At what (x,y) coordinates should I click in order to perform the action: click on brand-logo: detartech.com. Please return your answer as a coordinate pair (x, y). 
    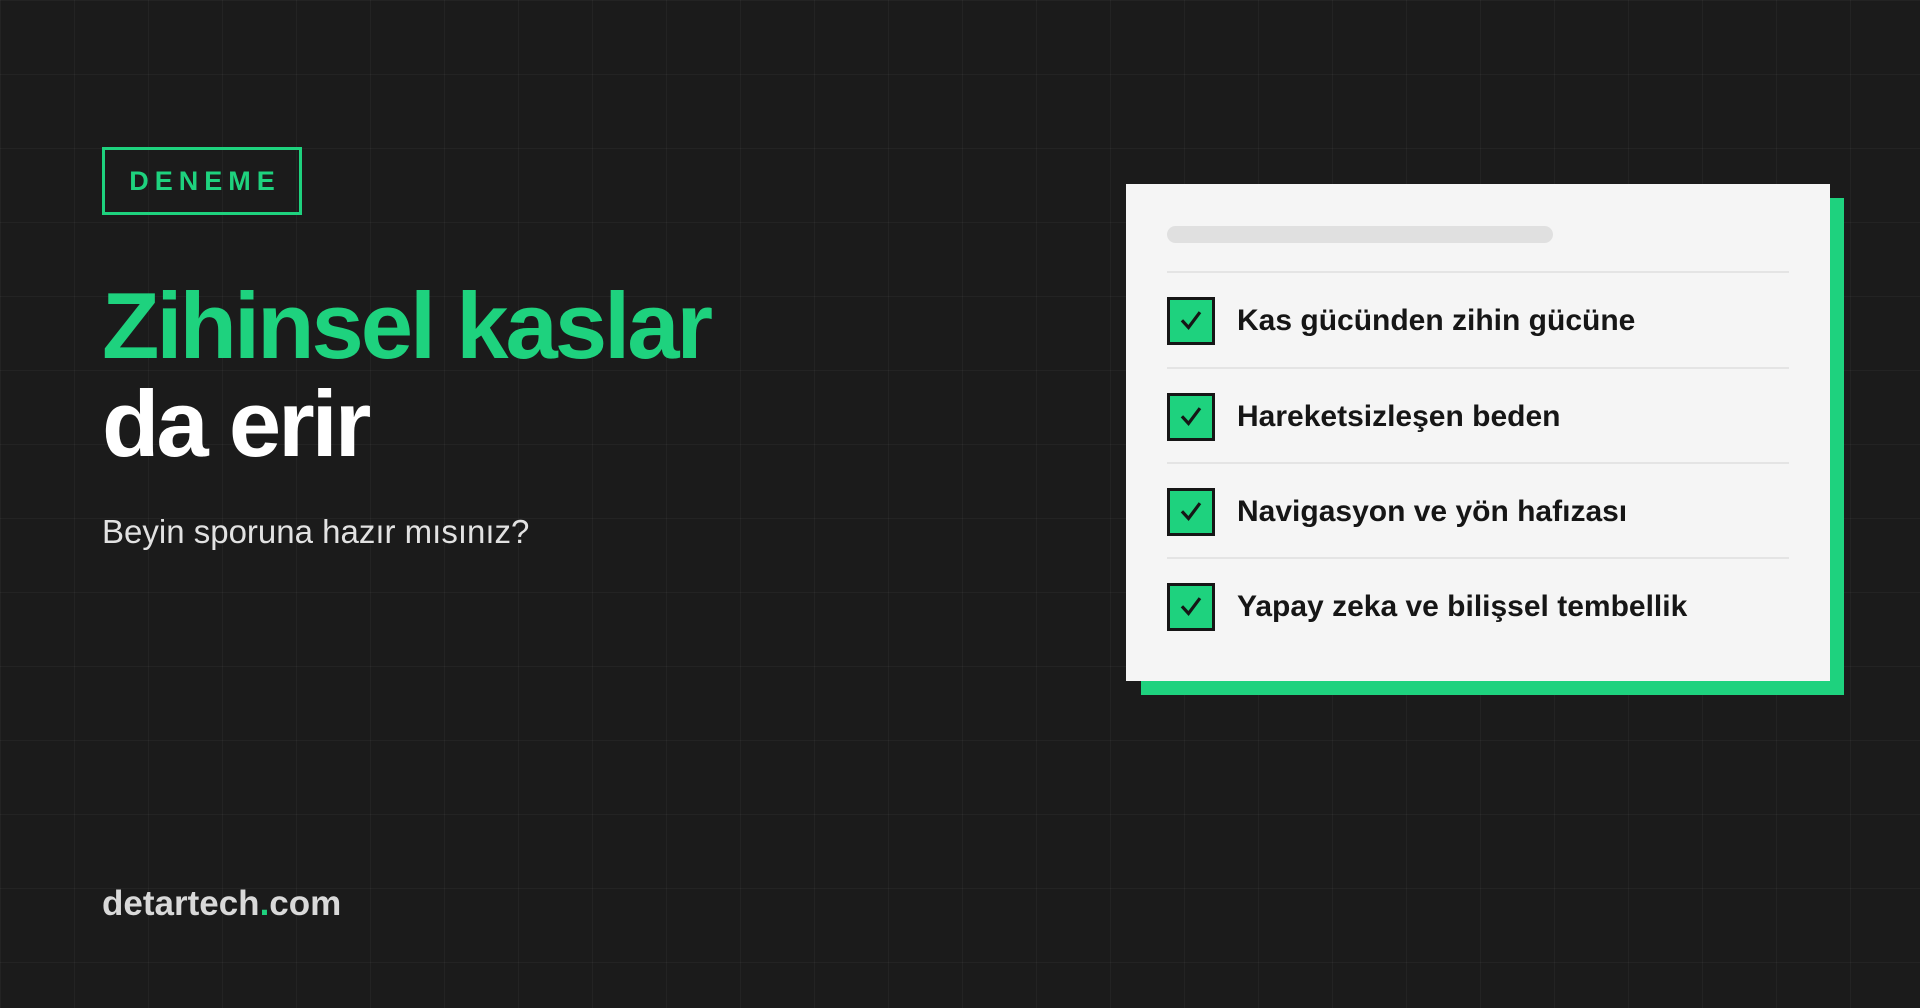
    Looking at the image, I should click on (221, 904).